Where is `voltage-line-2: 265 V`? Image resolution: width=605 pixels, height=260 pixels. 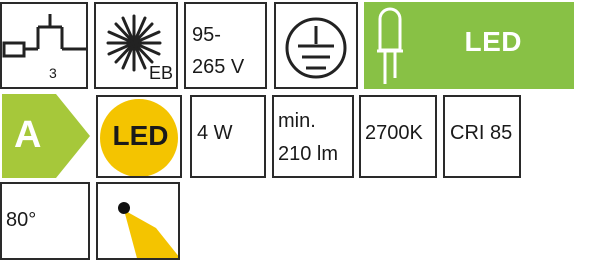
voltage-line-2: 265 V is located at coordinates (218, 67).